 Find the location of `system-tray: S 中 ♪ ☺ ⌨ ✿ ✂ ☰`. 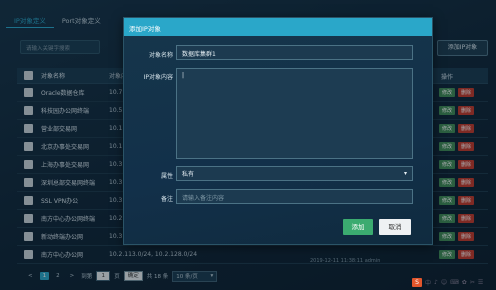

system-tray: S 中 ♪ ☺ ⌨ ✿ ✂ ☰ is located at coordinates (447, 282).